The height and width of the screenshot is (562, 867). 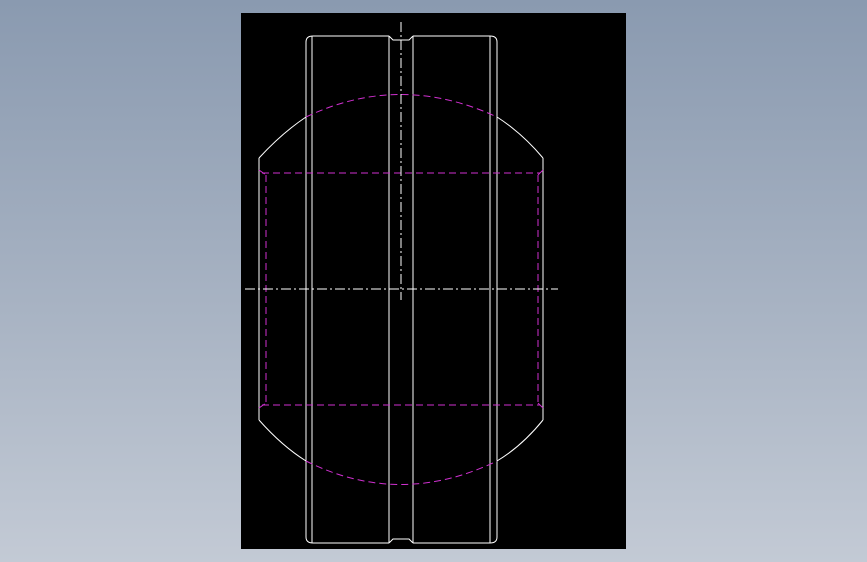 I want to click on ball-bottom-right-arc, so click(x=520, y=440).